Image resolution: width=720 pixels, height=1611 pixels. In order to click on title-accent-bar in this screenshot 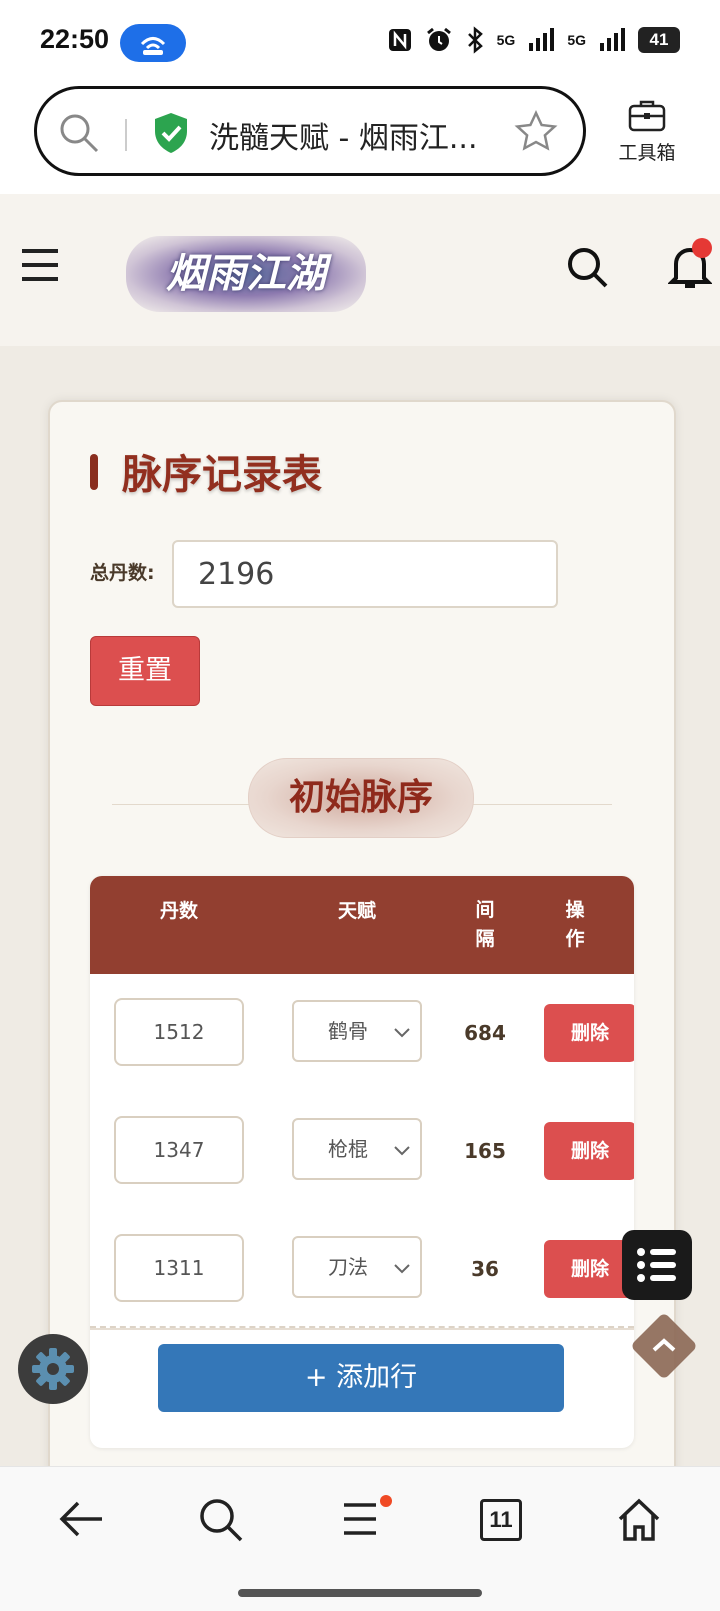, I will do `click(94, 472)`.